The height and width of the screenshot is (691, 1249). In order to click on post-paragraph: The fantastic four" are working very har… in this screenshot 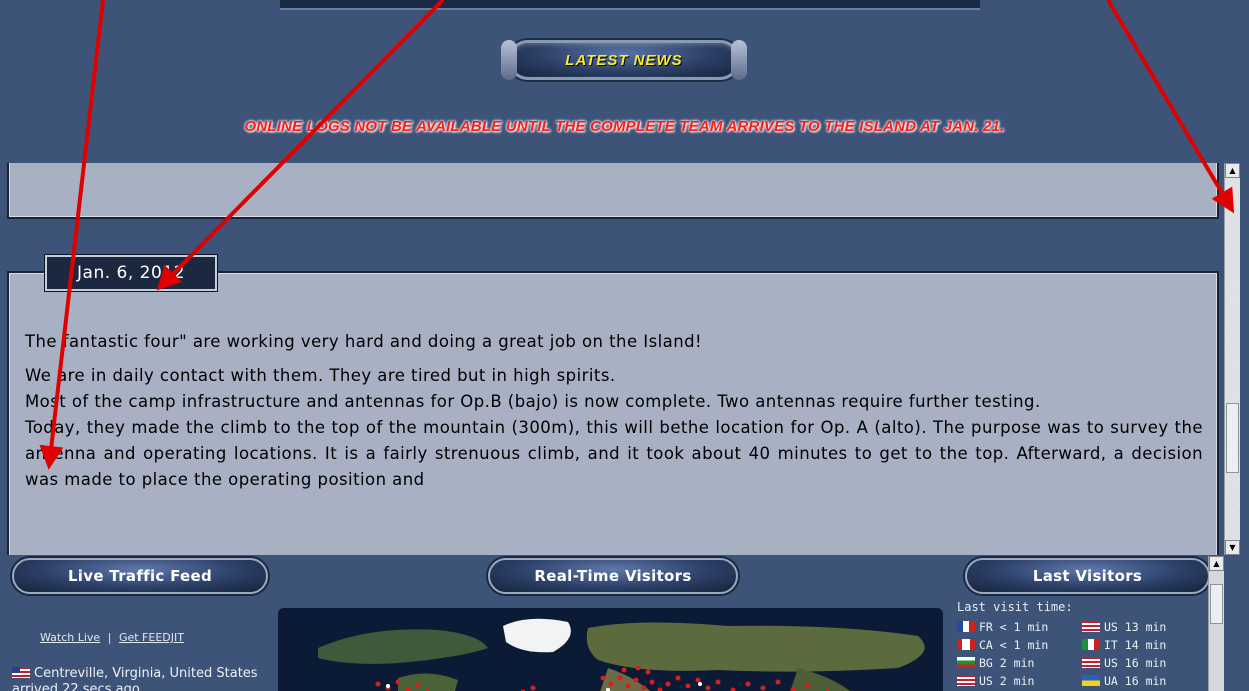, I will do `click(364, 341)`.